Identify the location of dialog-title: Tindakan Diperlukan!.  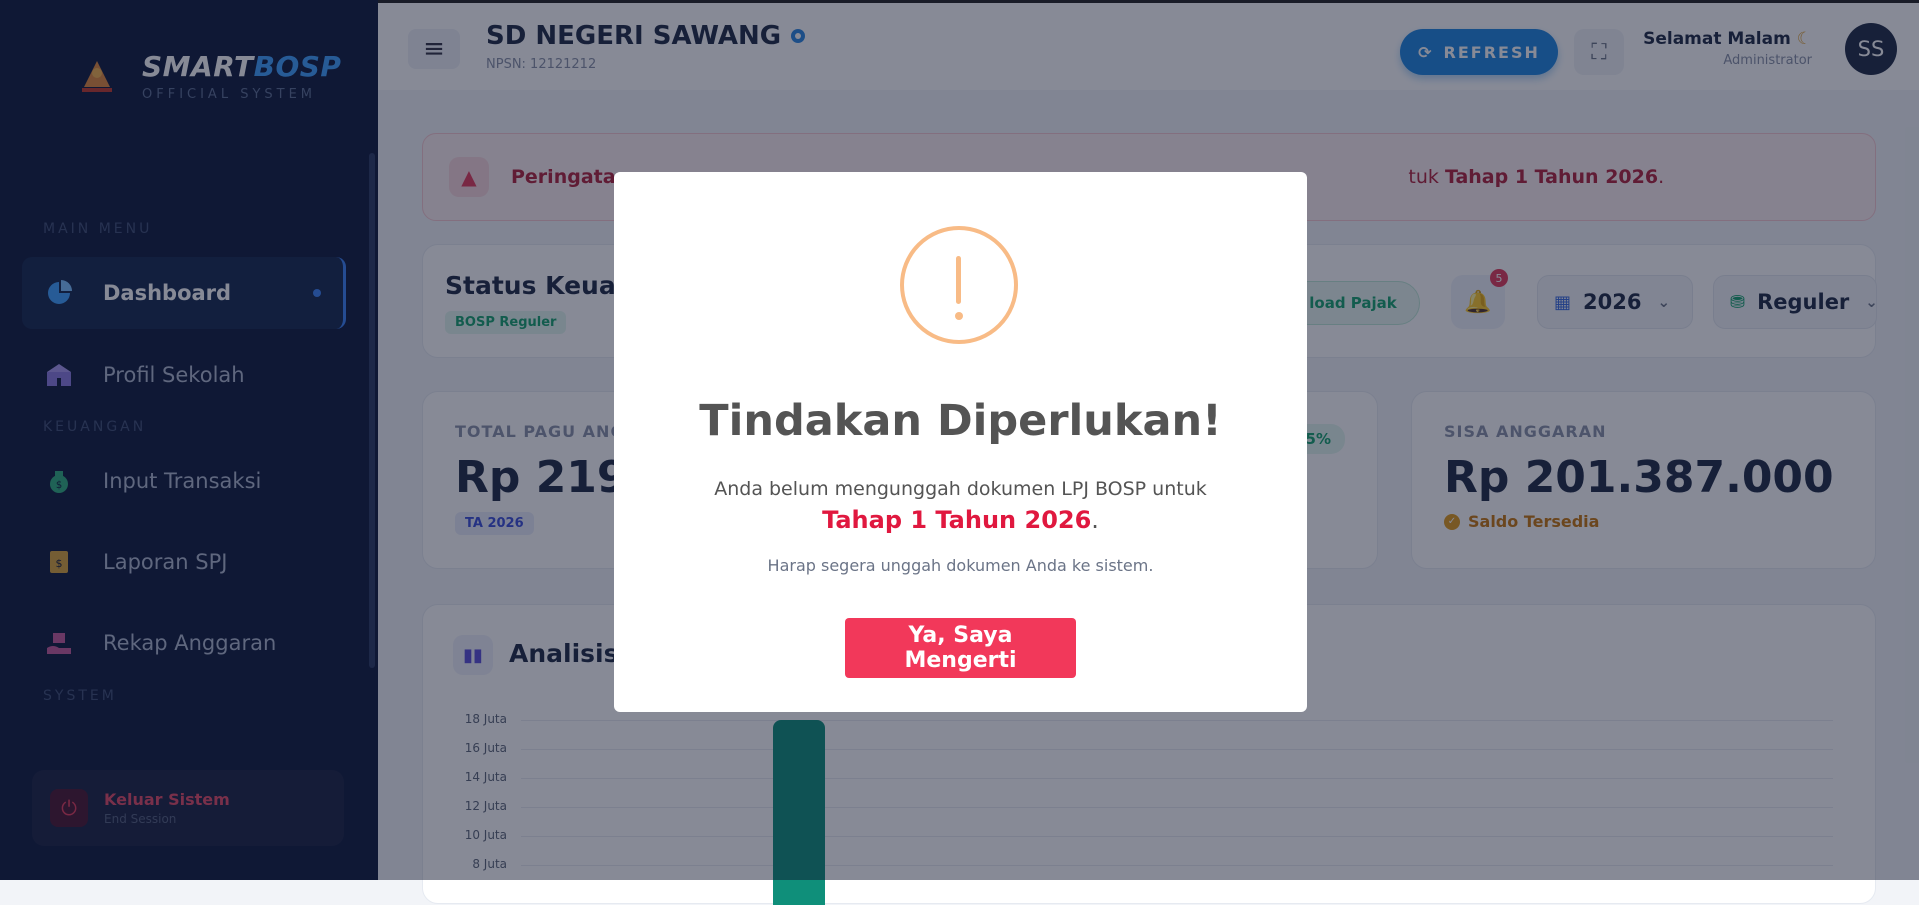
(960, 421).